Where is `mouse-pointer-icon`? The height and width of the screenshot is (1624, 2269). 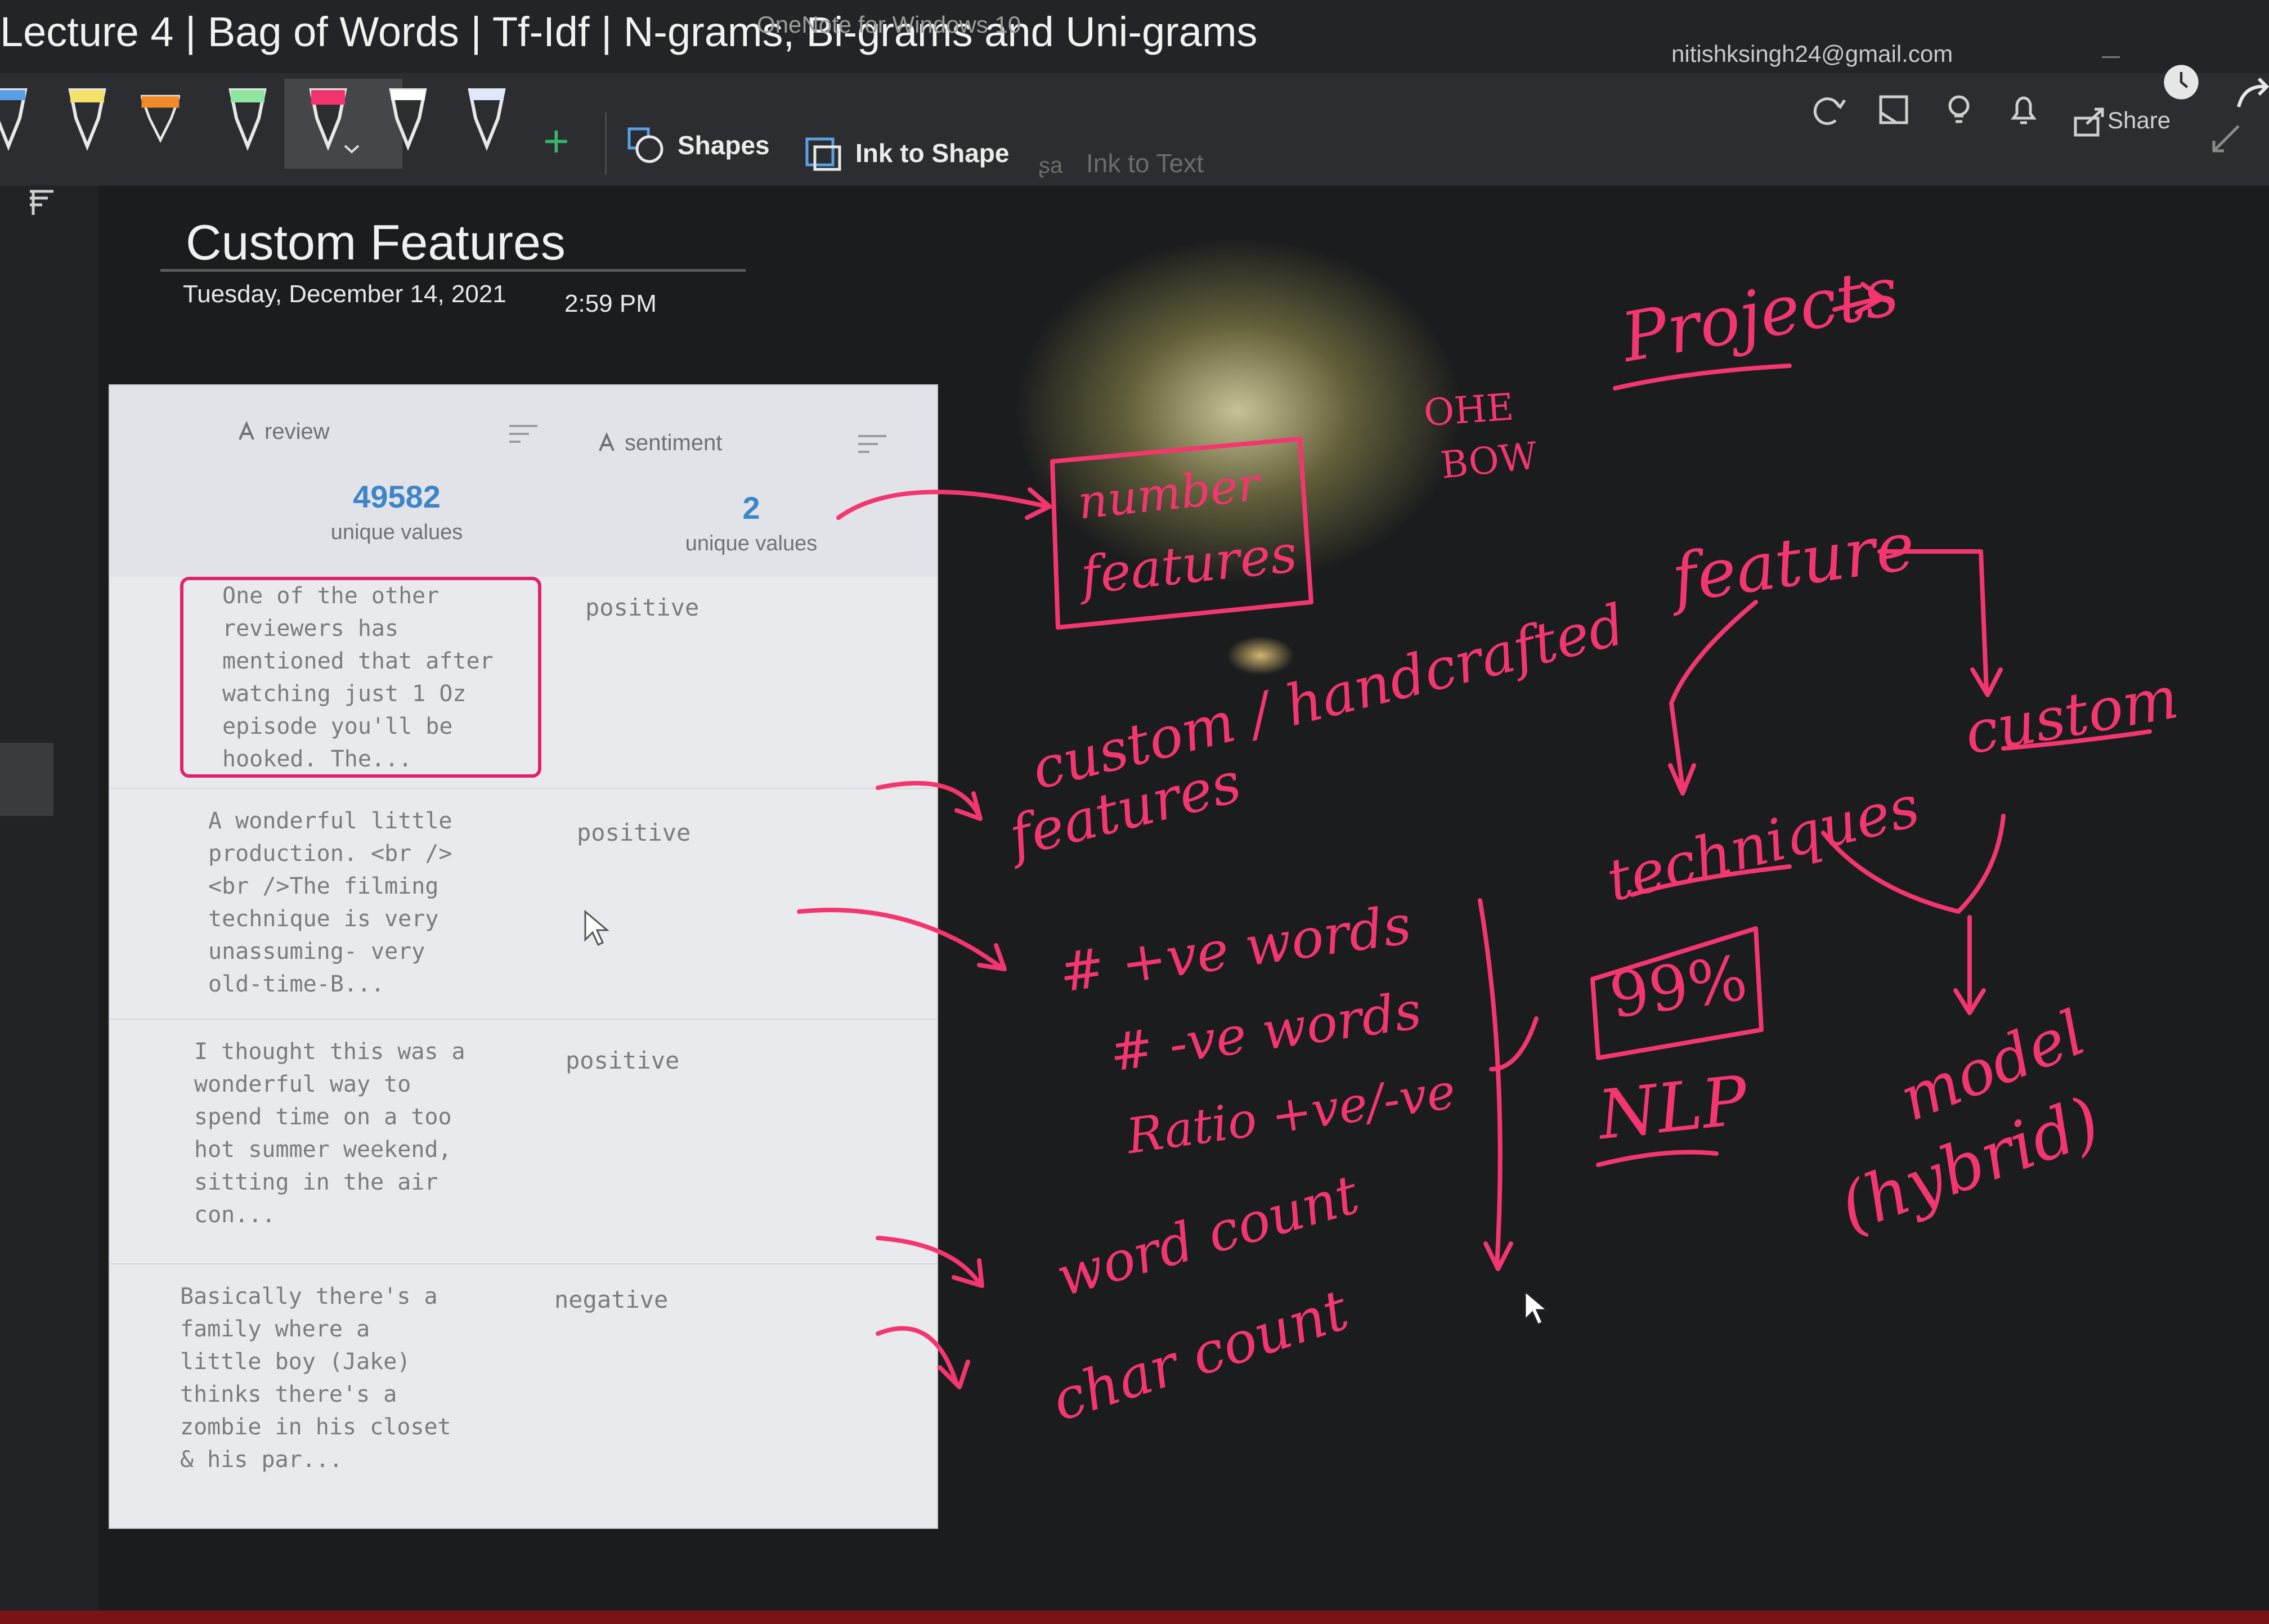
mouse-pointer-icon is located at coordinates (1537, 1307).